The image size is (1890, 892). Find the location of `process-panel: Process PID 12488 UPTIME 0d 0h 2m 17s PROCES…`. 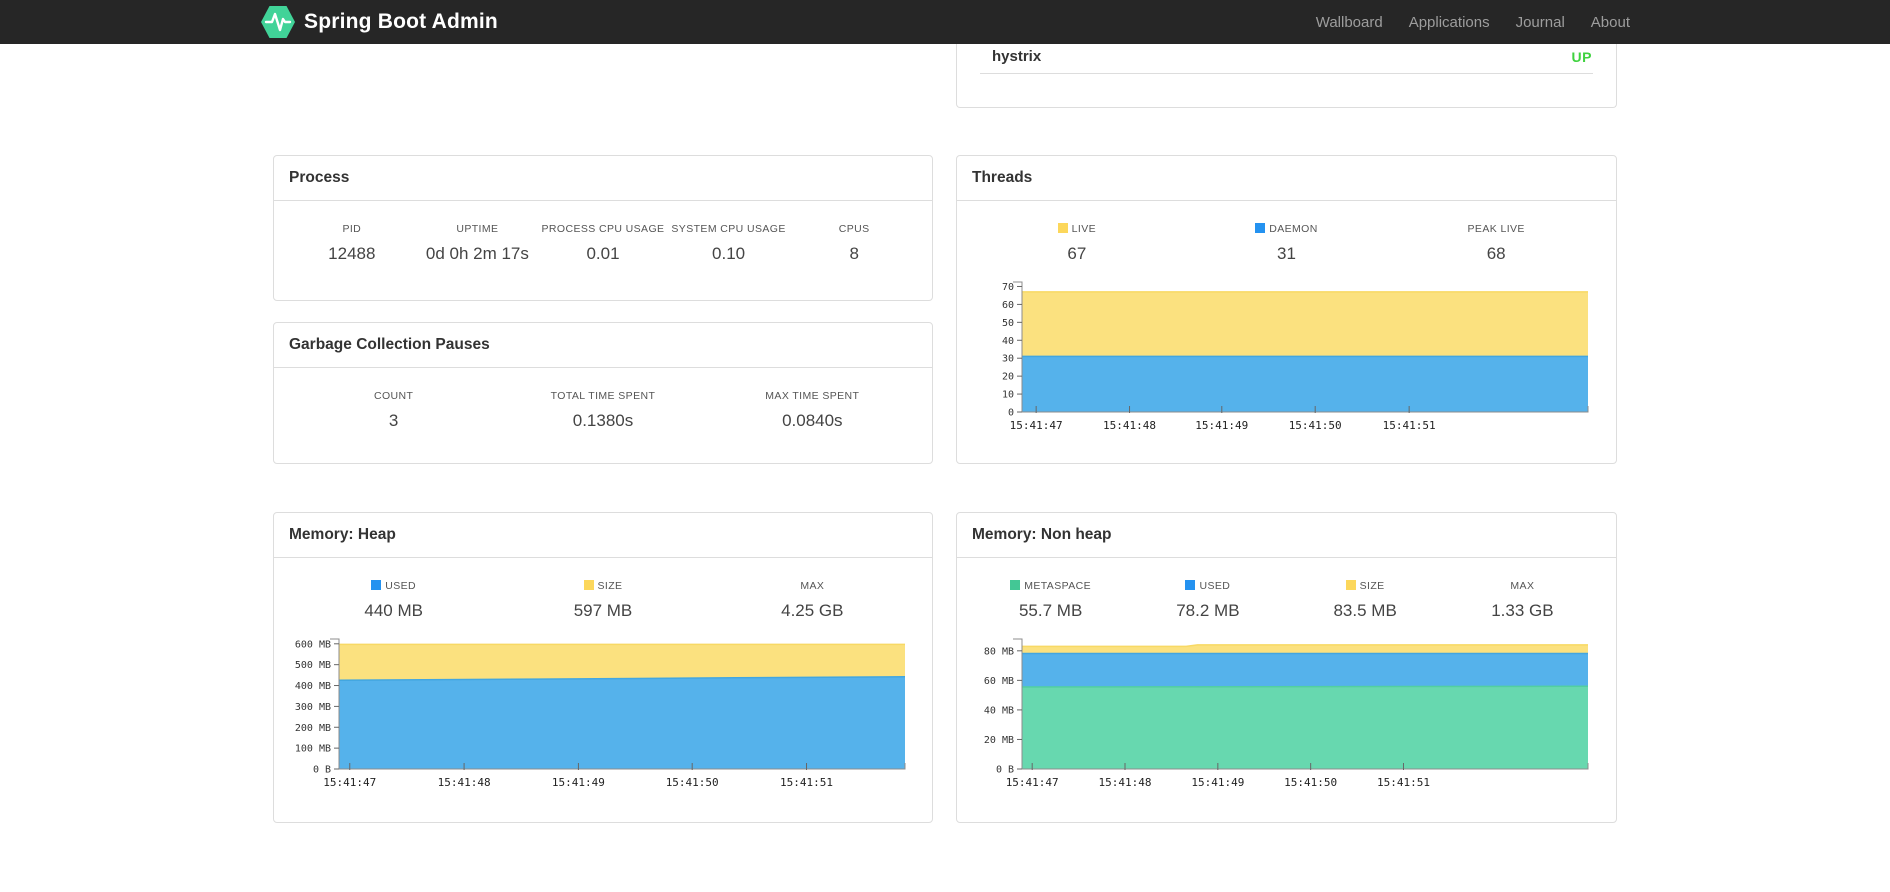

process-panel: Process PID 12488 UPTIME 0d 0h 2m 17s PROCES… is located at coordinates (603, 228).